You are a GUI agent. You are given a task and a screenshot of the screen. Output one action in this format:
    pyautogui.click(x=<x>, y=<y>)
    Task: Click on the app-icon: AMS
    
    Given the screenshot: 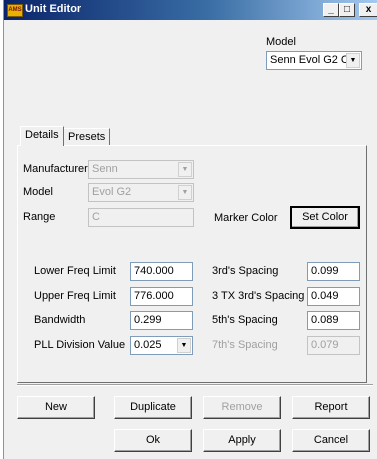 What is the action you would take?
    pyautogui.click(x=15, y=10)
    